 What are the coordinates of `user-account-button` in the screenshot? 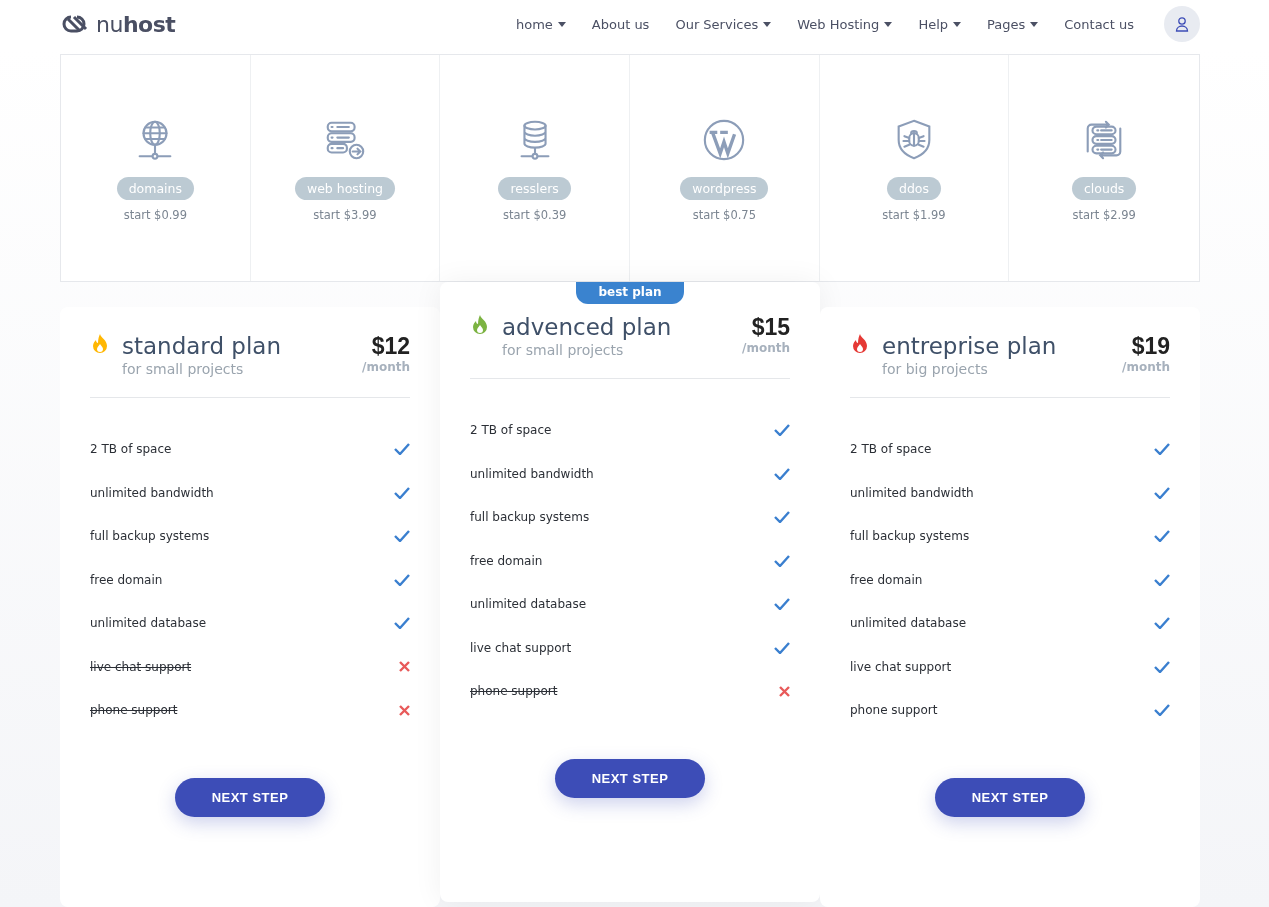 It's located at (1182, 24).